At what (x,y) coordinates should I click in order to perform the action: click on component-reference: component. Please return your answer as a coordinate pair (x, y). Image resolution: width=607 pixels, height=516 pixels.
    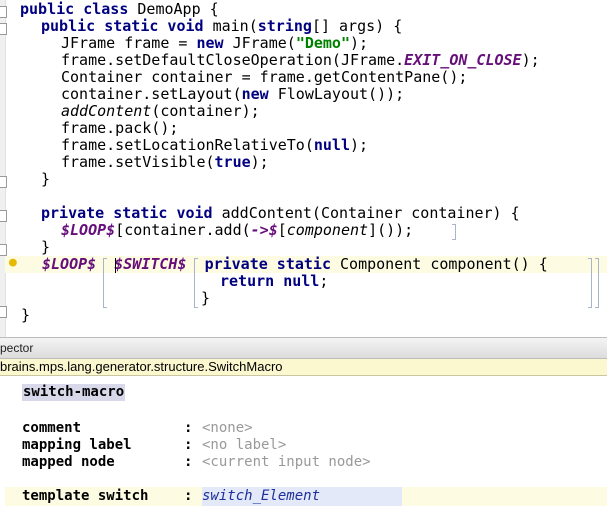
    Looking at the image, I should click on (327, 230).